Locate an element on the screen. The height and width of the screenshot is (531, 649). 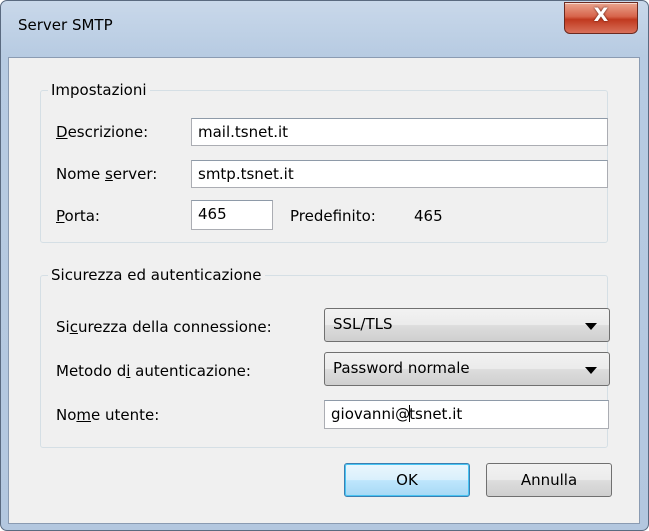
port-input: 465 is located at coordinates (232, 215).